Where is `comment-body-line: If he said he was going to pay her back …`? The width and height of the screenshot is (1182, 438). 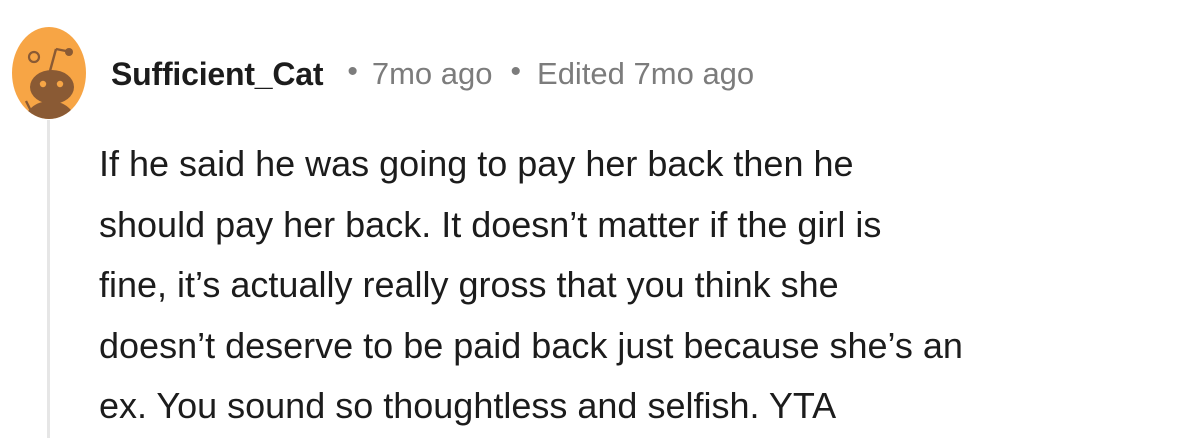 comment-body-line: If he said he was going to pay her back … is located at coordinates (476, 163).